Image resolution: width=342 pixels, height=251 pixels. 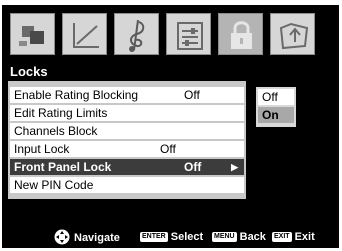 I want to click on tab-locks, so click(x=240, y=34).